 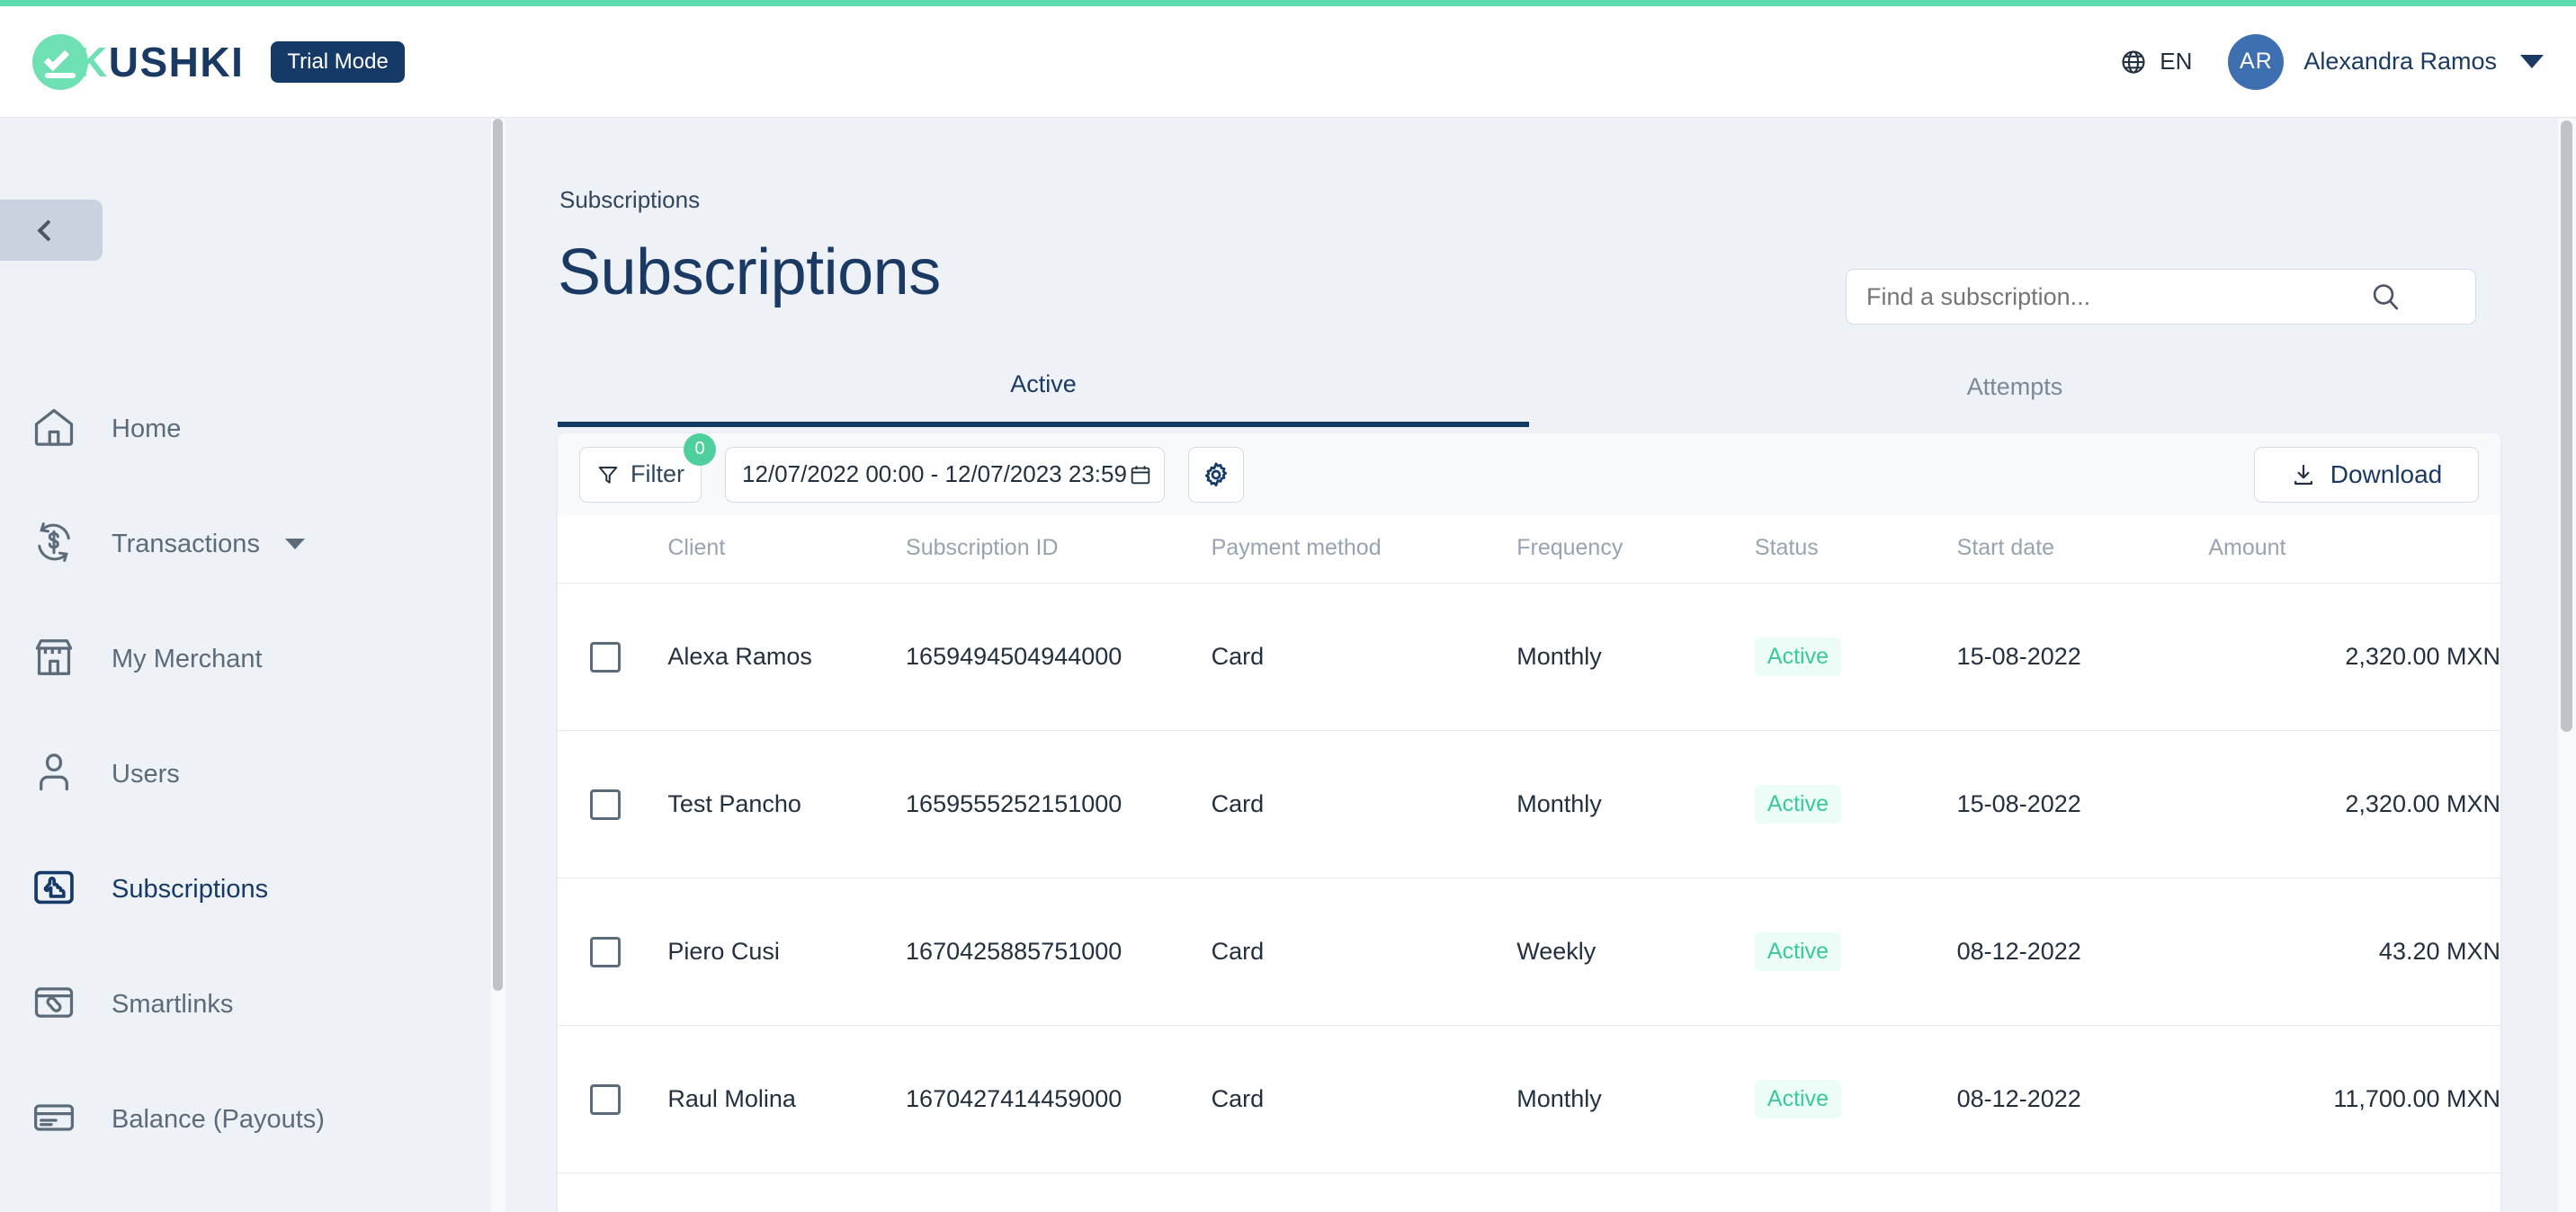 What do you see at coordinates (787, 549) in the screenshot?
I see `column-header-client: Client` at bounding box center [787, 549].